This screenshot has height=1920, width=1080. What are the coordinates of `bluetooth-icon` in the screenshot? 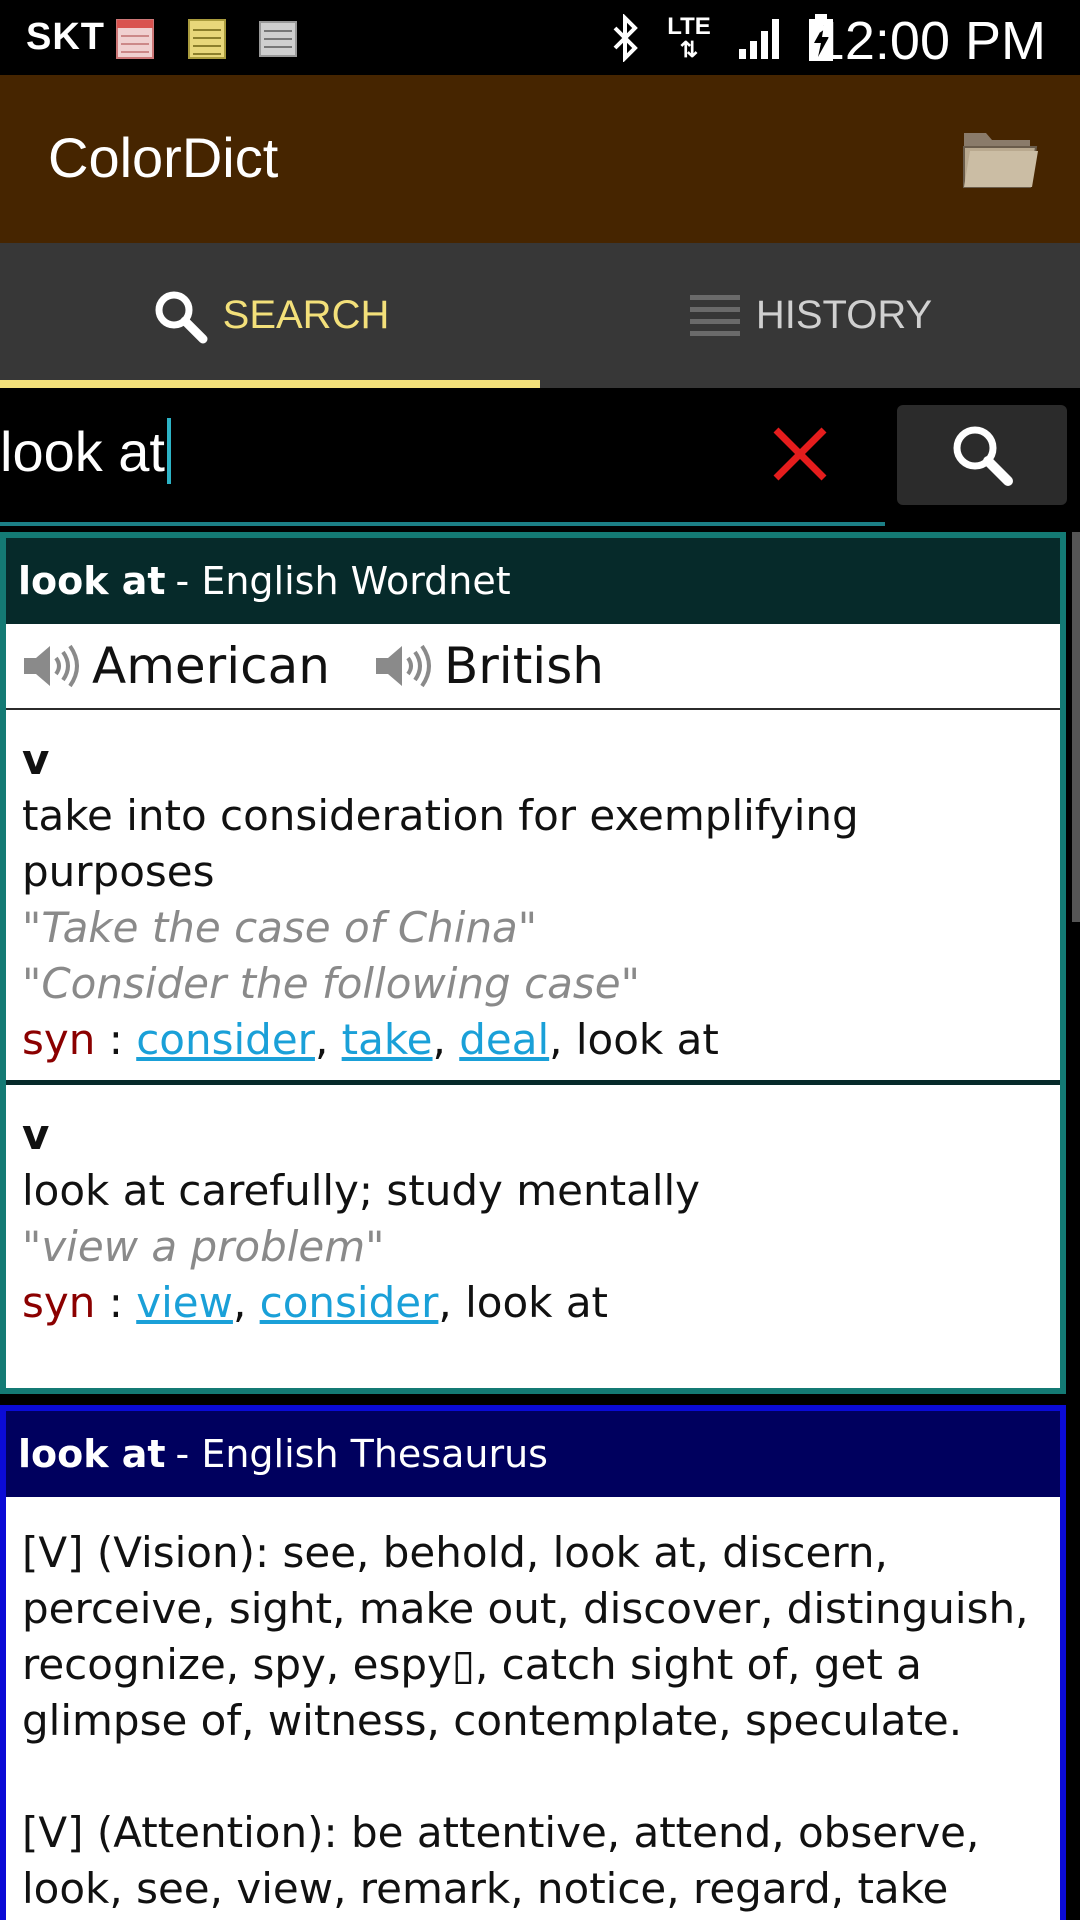 It's located at (625, 38).